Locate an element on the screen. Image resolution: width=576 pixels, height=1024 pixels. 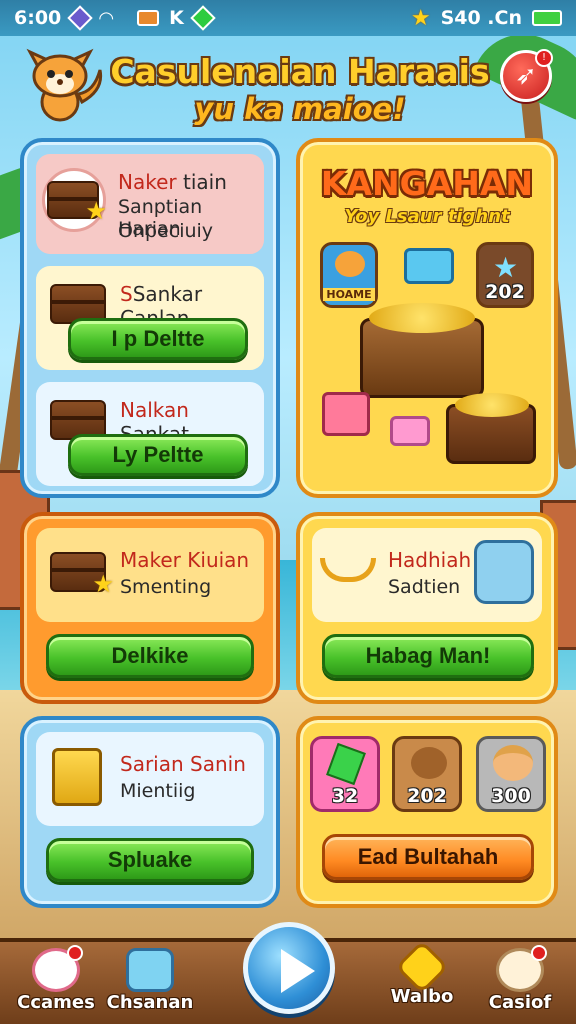
small-gift-icon is located at coordinates (410, 431).